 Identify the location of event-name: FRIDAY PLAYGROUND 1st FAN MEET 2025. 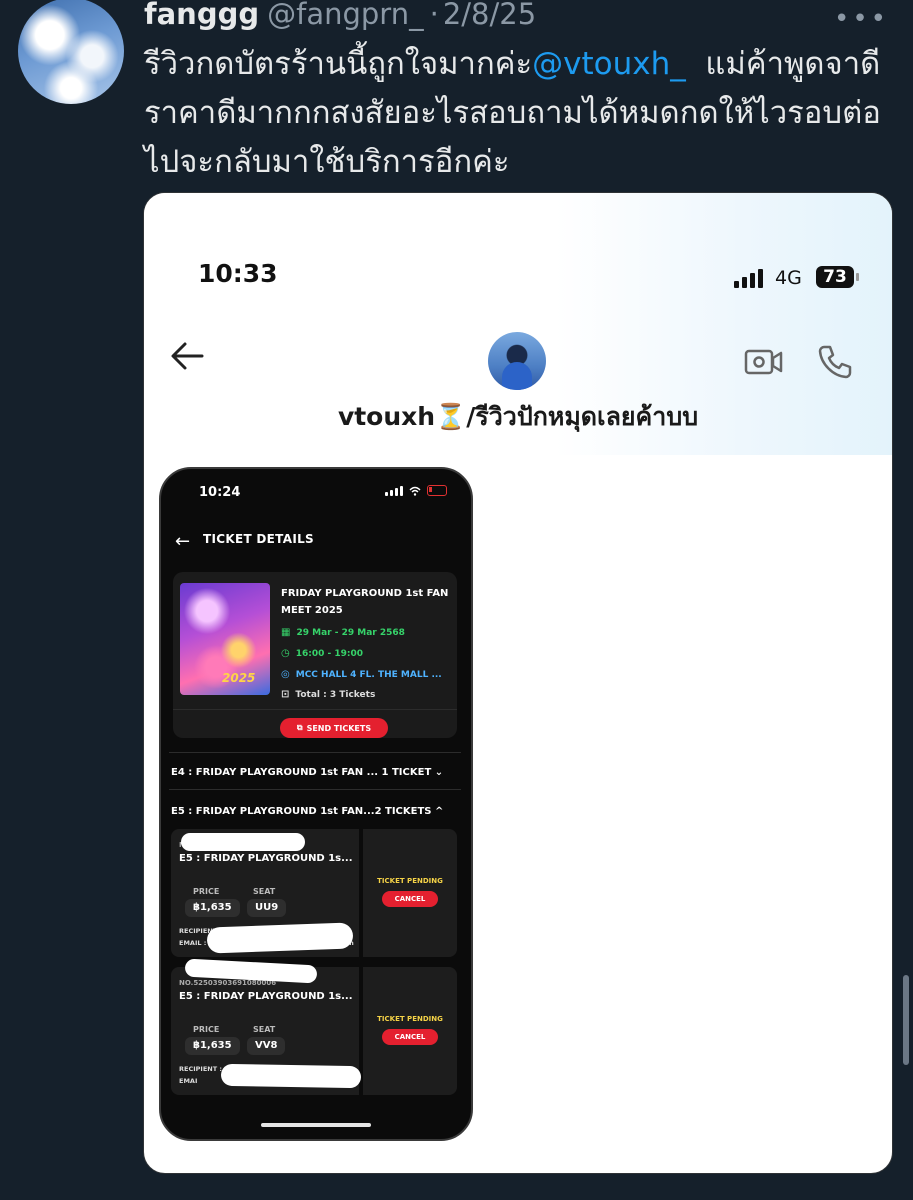
(365, 602).